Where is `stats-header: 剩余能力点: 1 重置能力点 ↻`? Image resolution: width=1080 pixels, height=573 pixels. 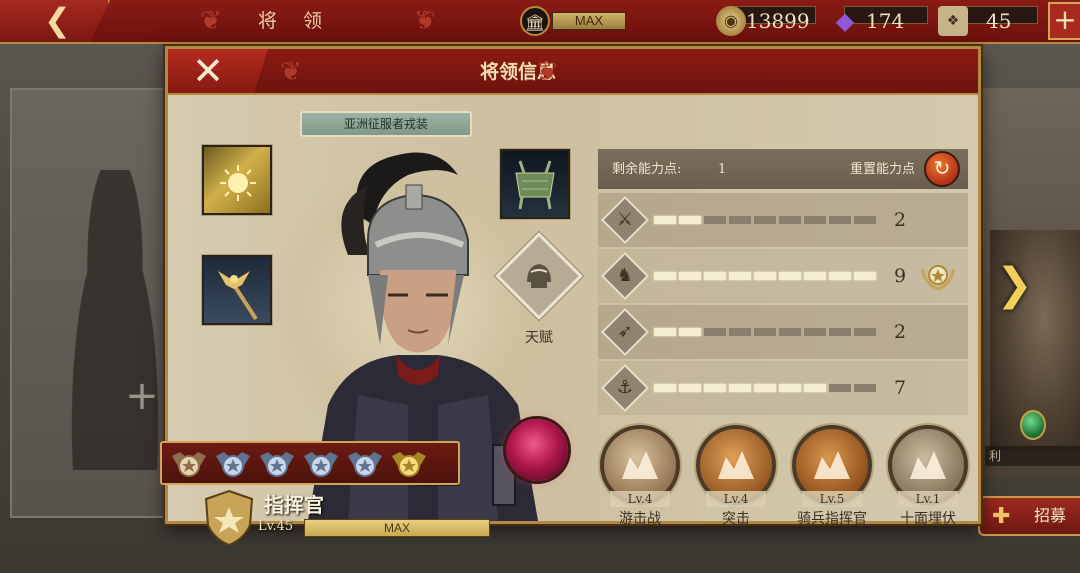 stats-header: 剩余能力点: 1 重置能力点 ↻ is located at coordinates (783, 169).